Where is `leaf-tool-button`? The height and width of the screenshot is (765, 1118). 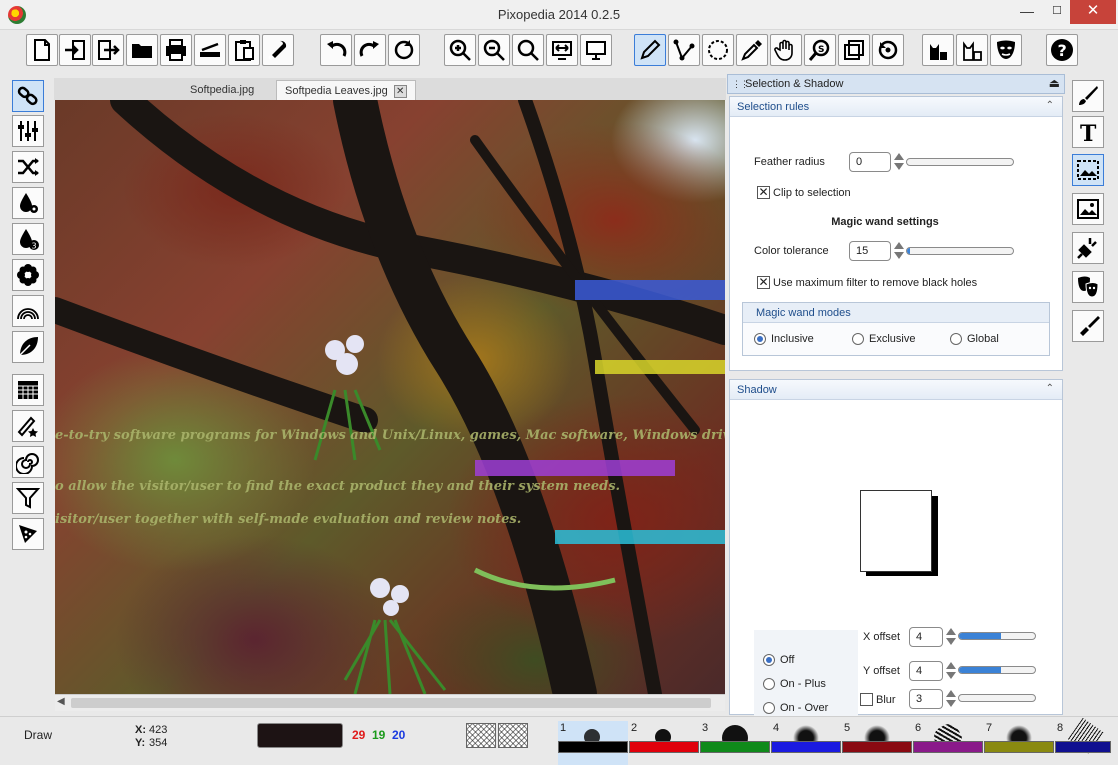
leaf-tool-button is located at coordinates (28, 347).